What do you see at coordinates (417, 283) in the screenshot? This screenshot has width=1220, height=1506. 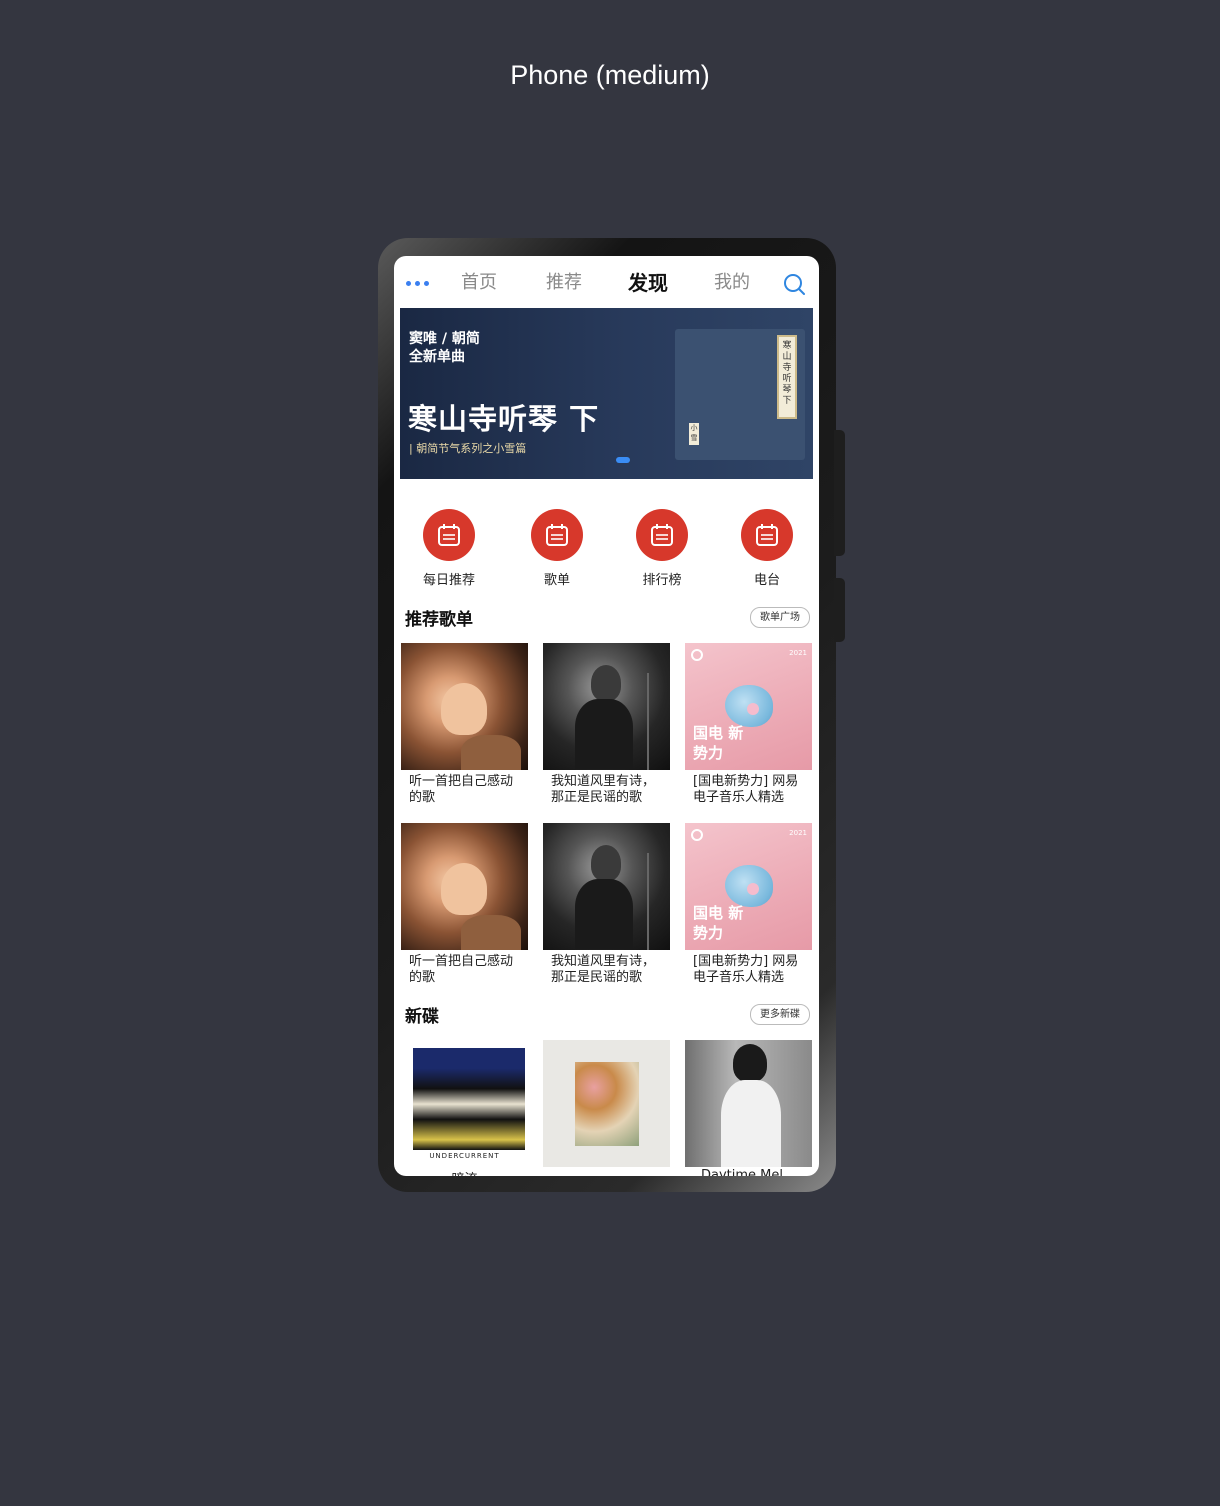 I see `more-icon` at bounding box center [417, 283].